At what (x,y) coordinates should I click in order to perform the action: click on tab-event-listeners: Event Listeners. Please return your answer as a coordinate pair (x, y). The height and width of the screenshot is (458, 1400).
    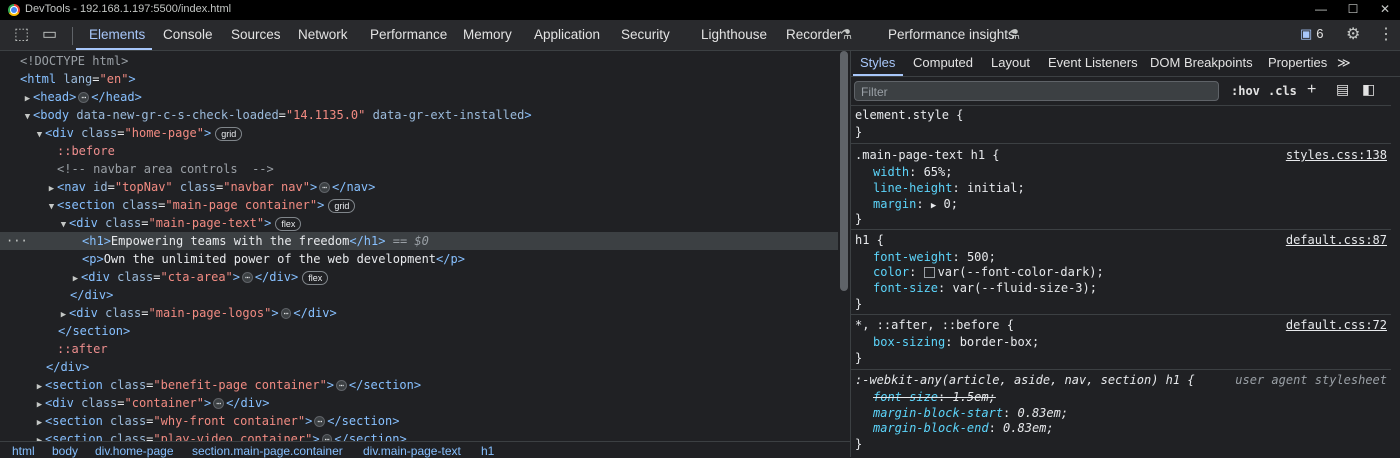
    Looking at the image, I should click on (1093, 62).